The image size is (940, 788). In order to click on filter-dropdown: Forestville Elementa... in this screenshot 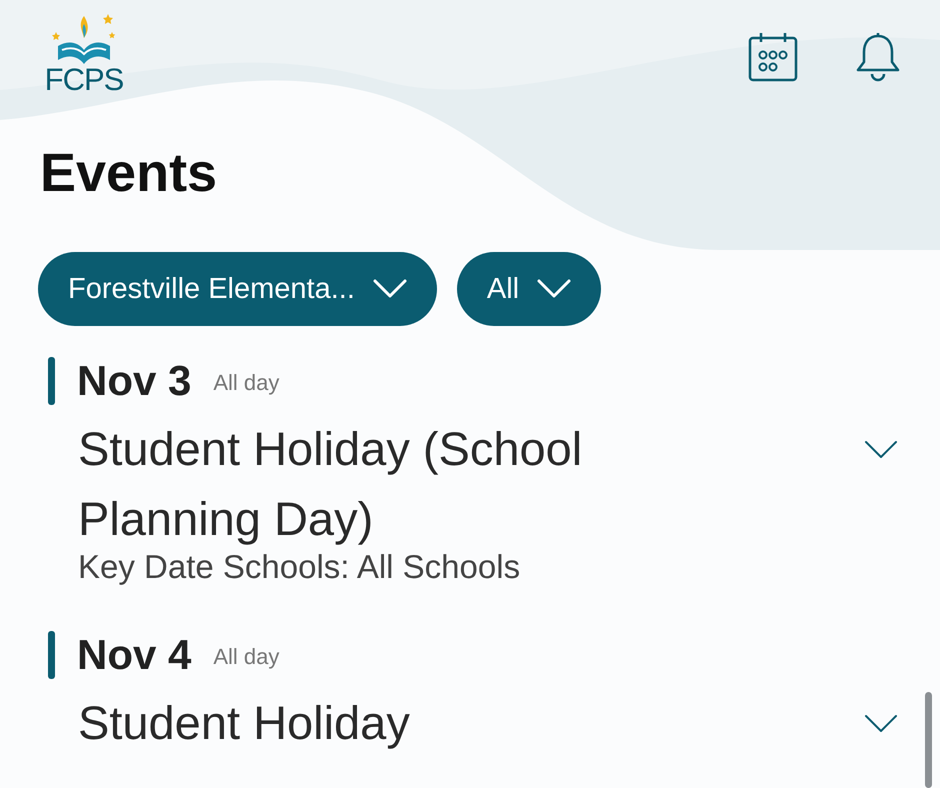, I will do `click(237, 289)`.